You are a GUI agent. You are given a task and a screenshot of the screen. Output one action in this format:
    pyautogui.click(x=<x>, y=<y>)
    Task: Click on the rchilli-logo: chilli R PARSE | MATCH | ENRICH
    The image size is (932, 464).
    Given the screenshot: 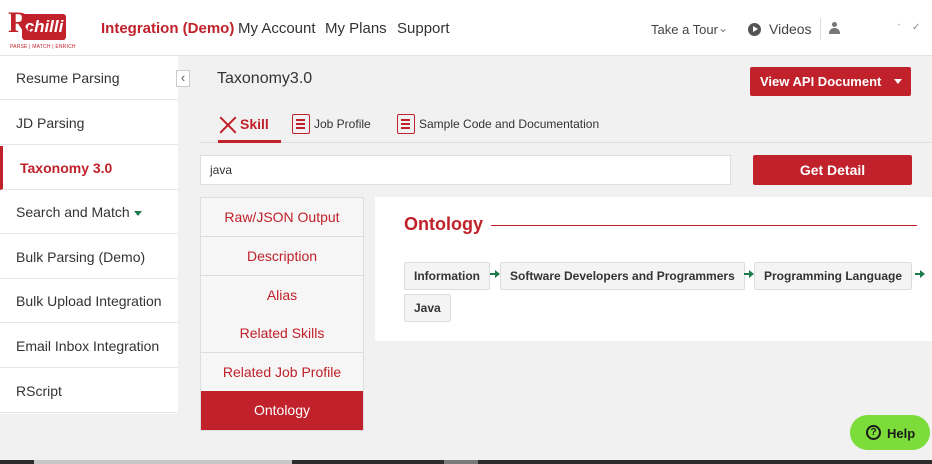 What is the action you would take?
    pyautogui.click(x=42, y=29)
    